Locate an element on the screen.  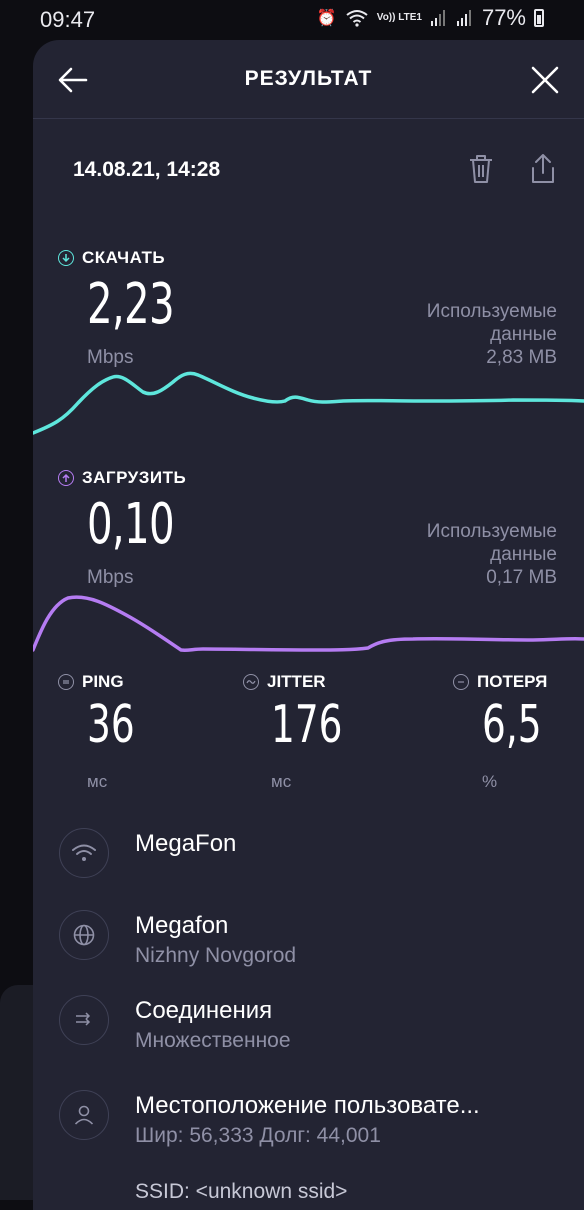
loss-value: 6,5 is located at coordinates (512, 725).